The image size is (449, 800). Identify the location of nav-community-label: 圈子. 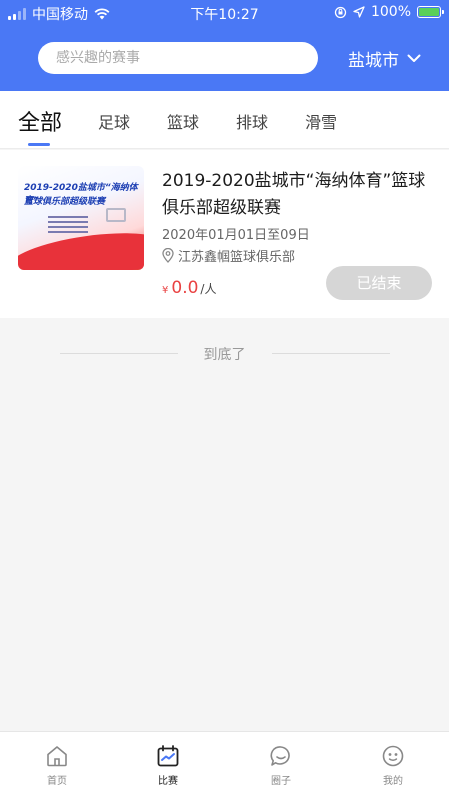
(281, 781).